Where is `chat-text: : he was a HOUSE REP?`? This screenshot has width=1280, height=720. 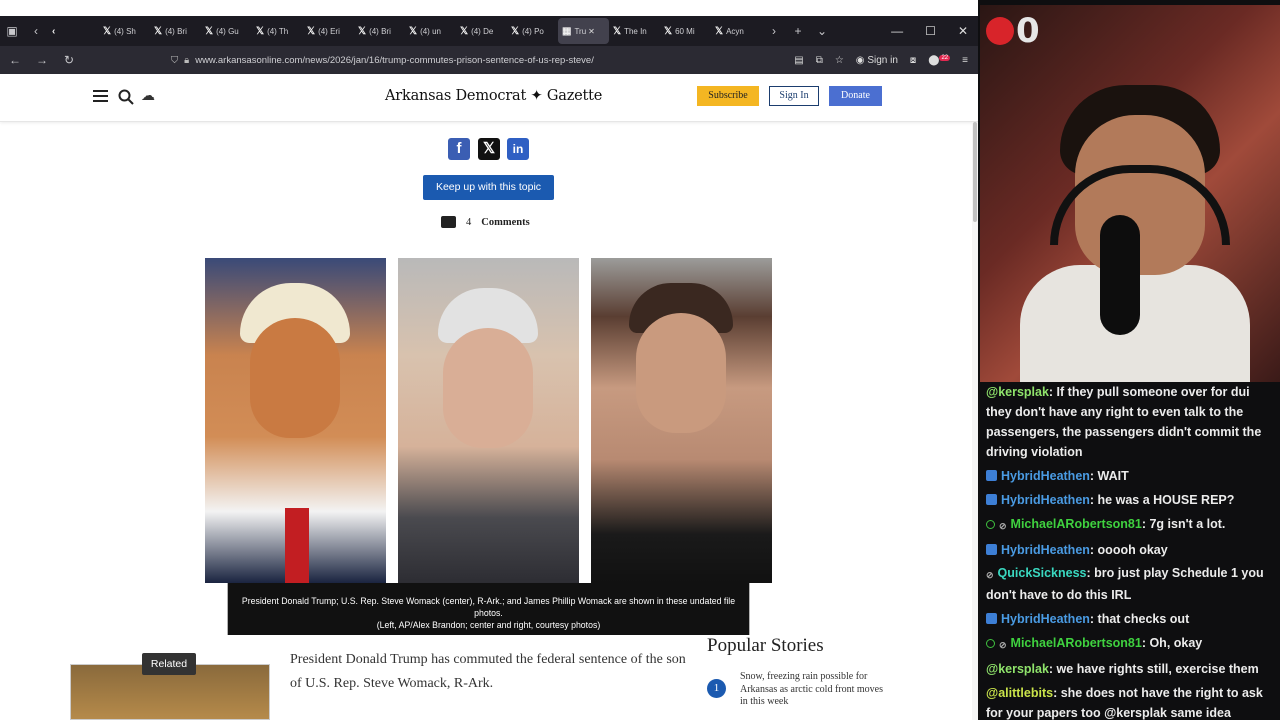
chat-text: : he was a HOUSE REP? is located at coordinates (1162, 499).